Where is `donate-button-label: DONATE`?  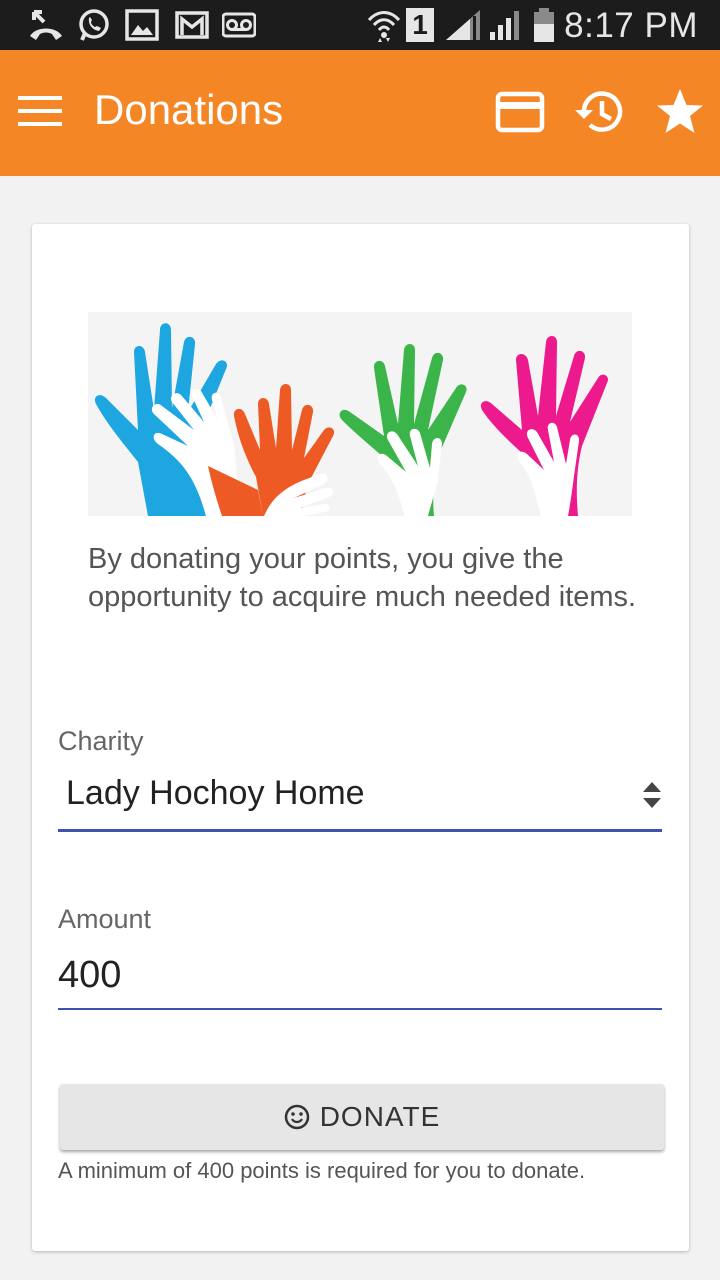 donate-button-label: DONATE is located at coordinates (380, 1116).